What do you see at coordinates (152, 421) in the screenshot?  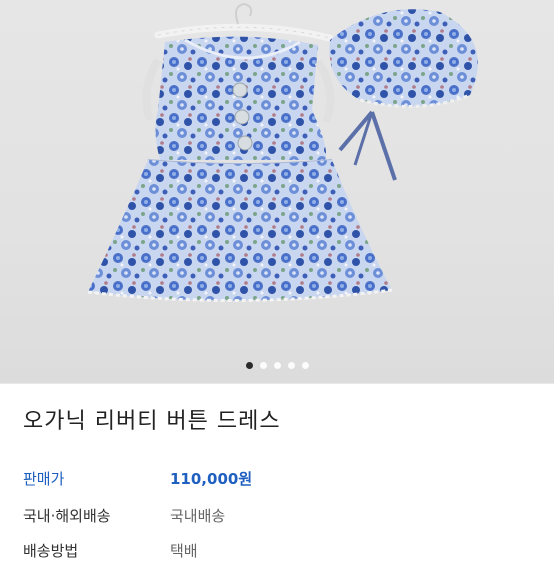 I see `product-title: 오가닉 리버티 버튼 드레스` at bounding box center [152, 421].